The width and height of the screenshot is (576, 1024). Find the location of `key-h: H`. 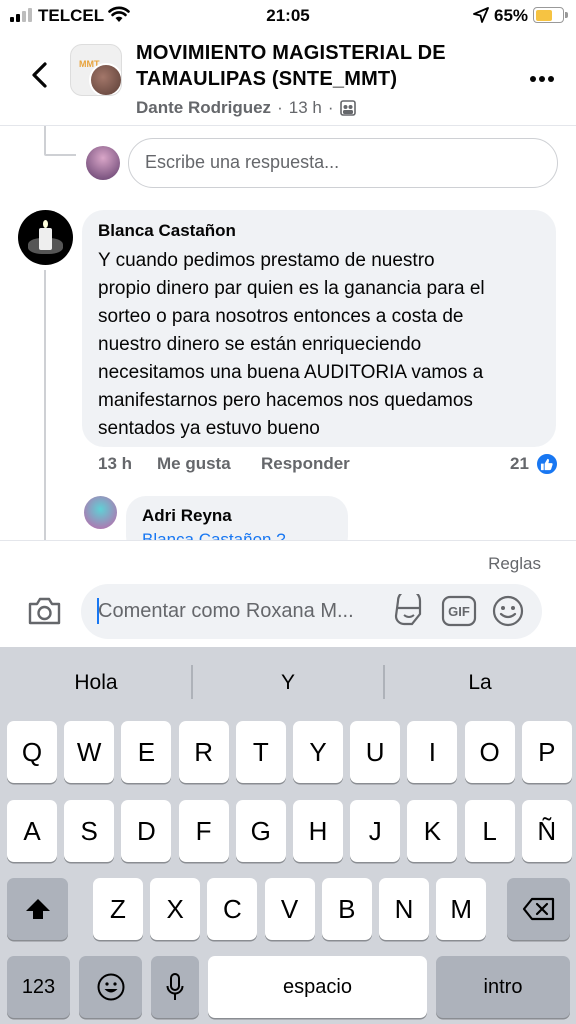

key-h: H is located at coordinates (318, 831).